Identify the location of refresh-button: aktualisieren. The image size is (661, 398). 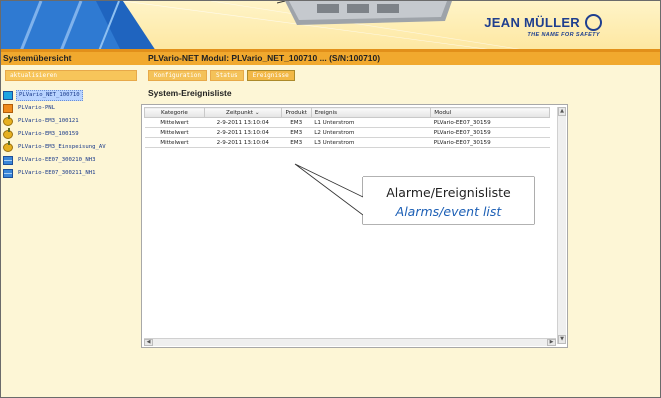
(71, 75).